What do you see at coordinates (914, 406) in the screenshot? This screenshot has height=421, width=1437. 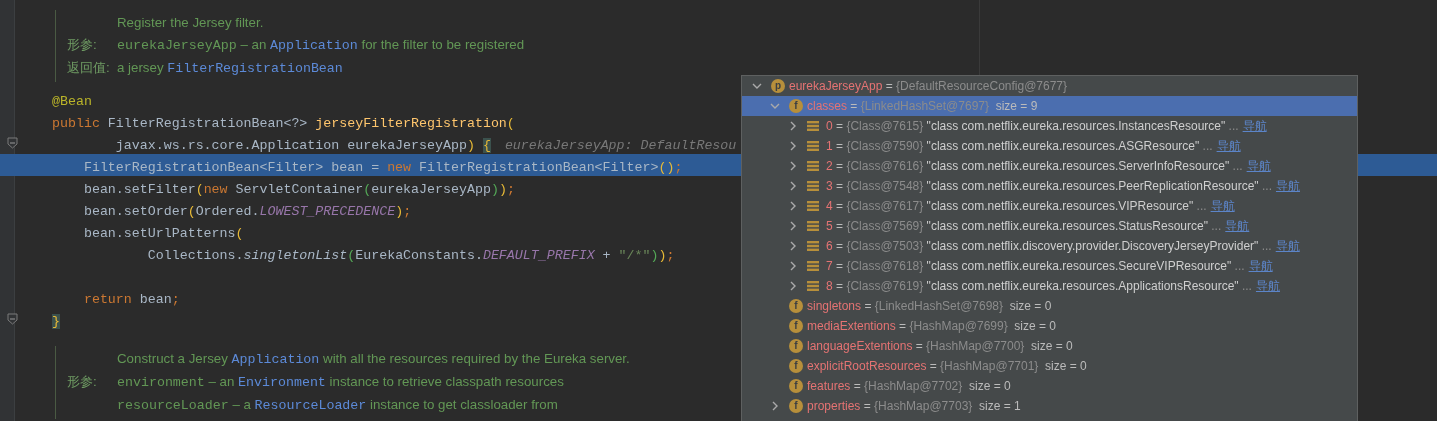 I see `variable-label: properties = {HashMap@7703} size = 1` at bounding box center [914, 406].